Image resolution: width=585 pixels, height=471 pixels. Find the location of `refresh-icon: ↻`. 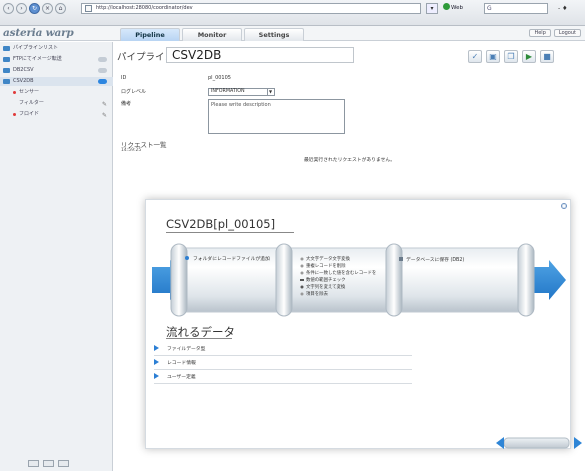

refresh-icon: ↻ is located at coordinates (34, 8).